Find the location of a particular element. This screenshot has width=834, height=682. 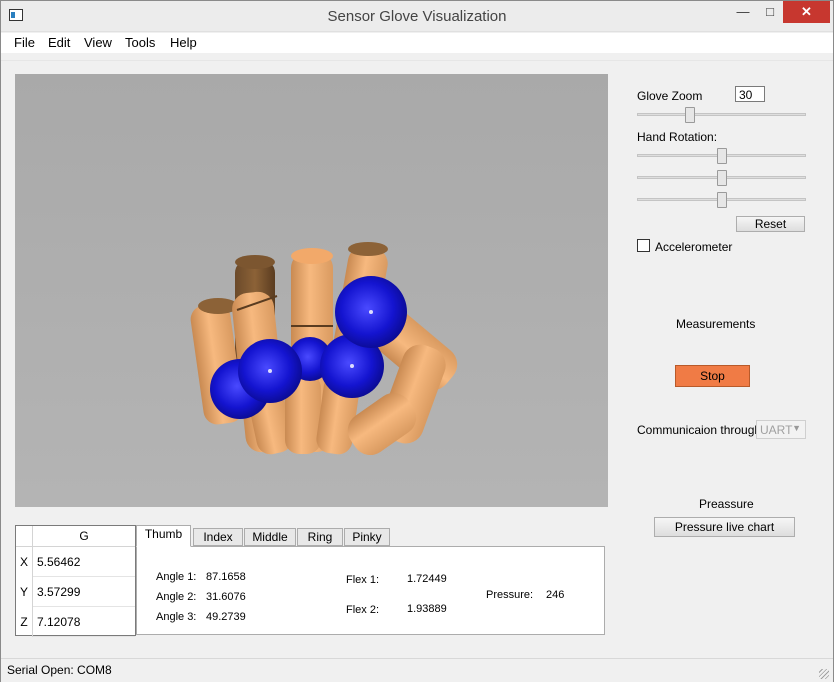

accelerometer-label: Accelerometer is located at coordinates (694, 247).